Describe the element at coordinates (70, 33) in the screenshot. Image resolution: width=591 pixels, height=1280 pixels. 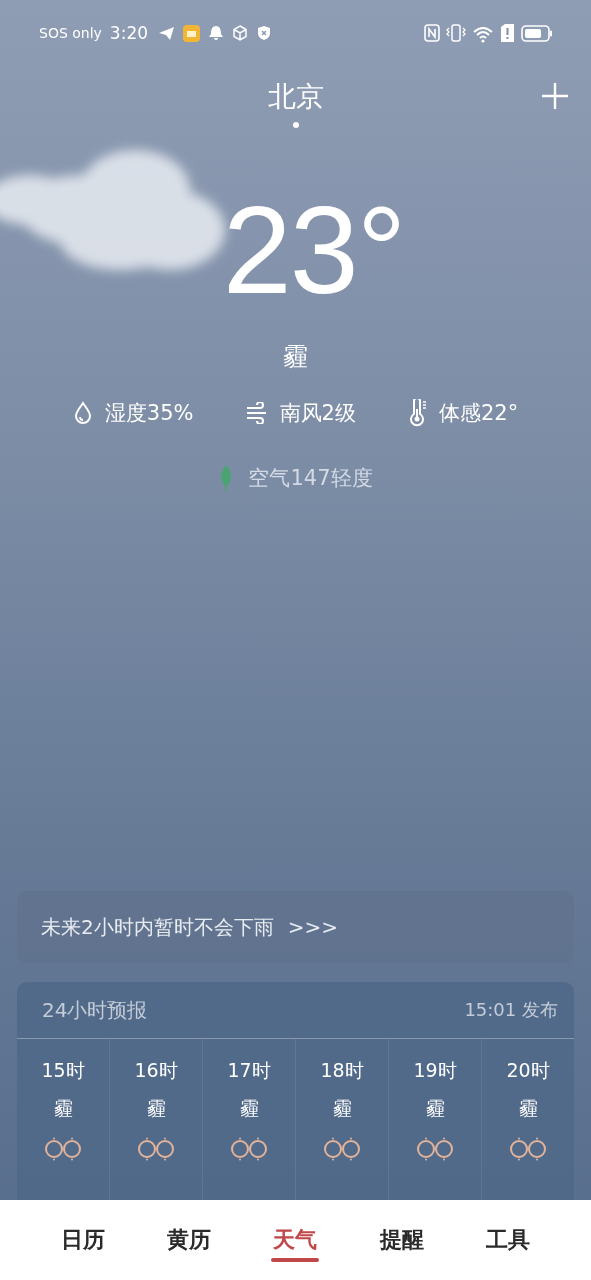
I see `carrier-label: SOS only` at that location.